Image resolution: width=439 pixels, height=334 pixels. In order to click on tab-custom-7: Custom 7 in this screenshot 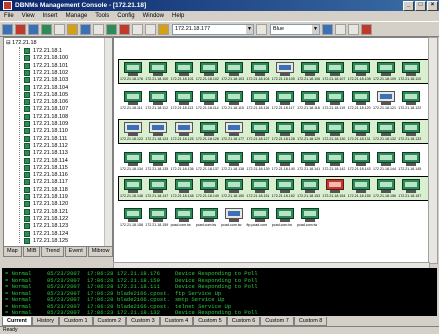, I will do `click(277, 321)`.